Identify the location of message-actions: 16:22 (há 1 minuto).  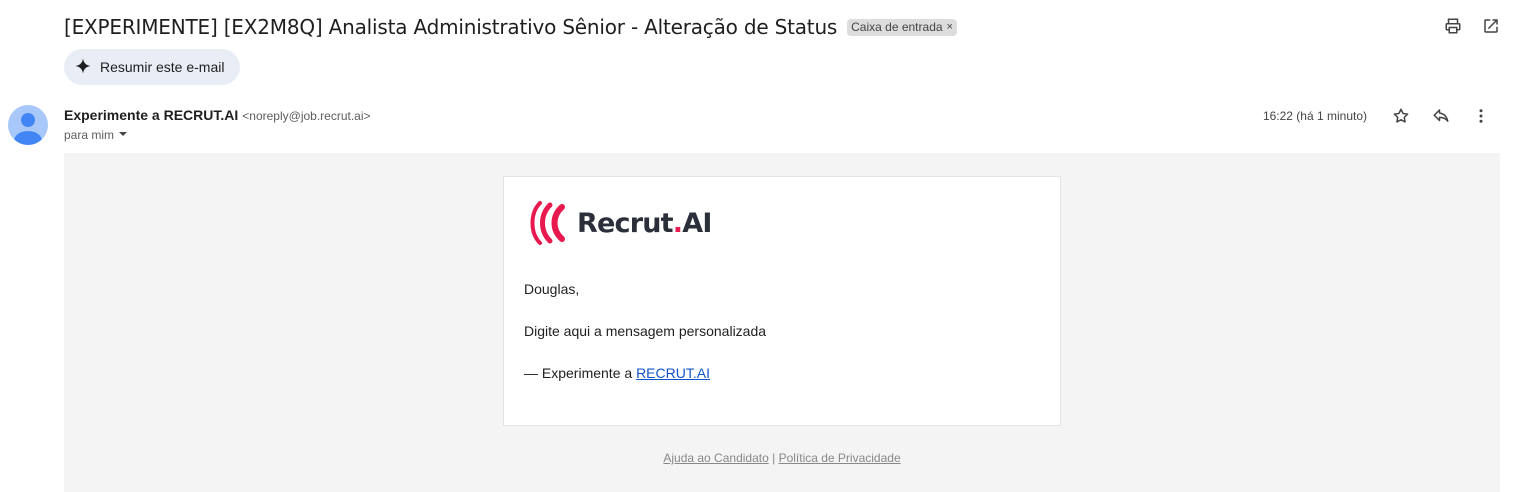
(1382, 116).